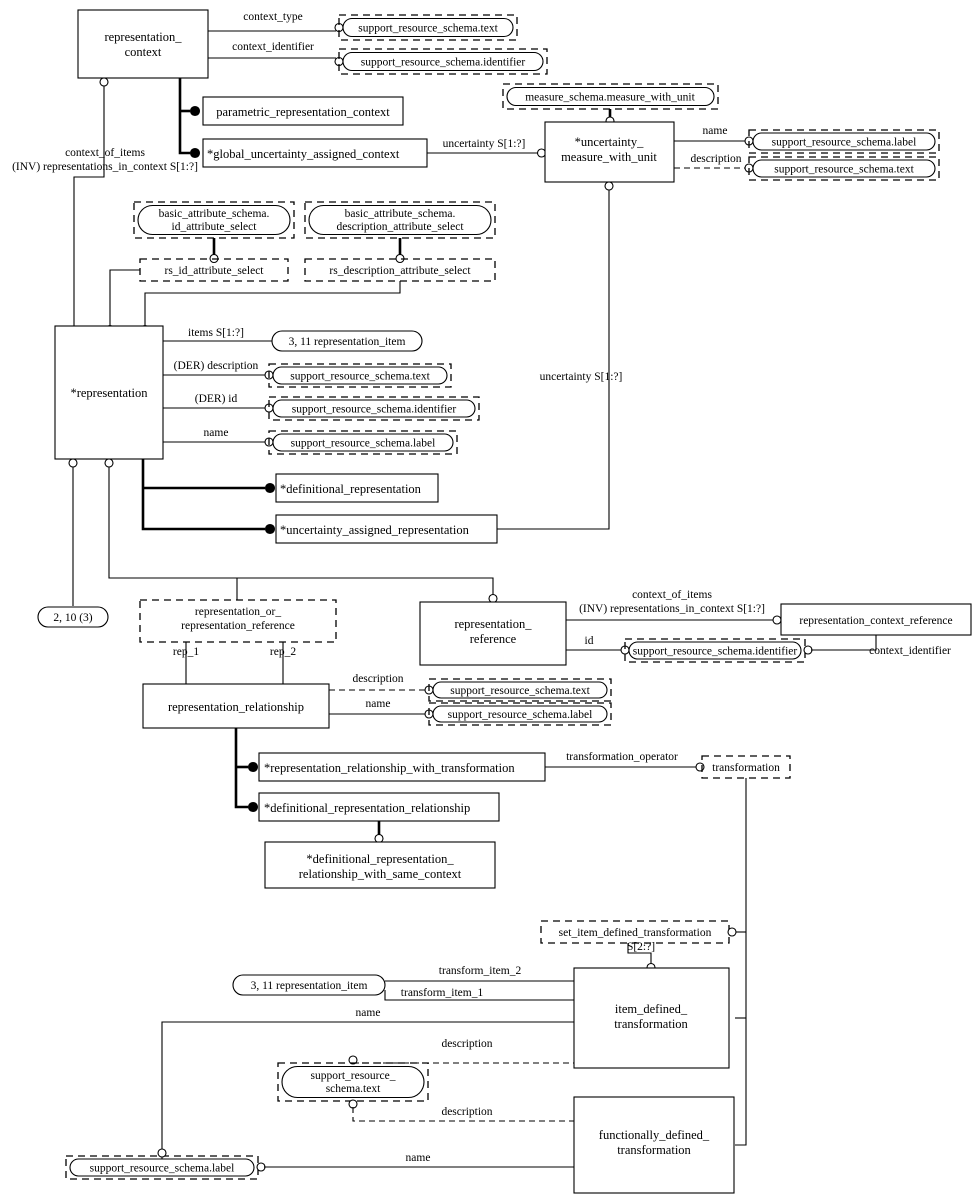  Describe the element at coordinates (609, 157) in the screenshot. I see `entity-umwu-label-2: measure_with_unit` at that location.